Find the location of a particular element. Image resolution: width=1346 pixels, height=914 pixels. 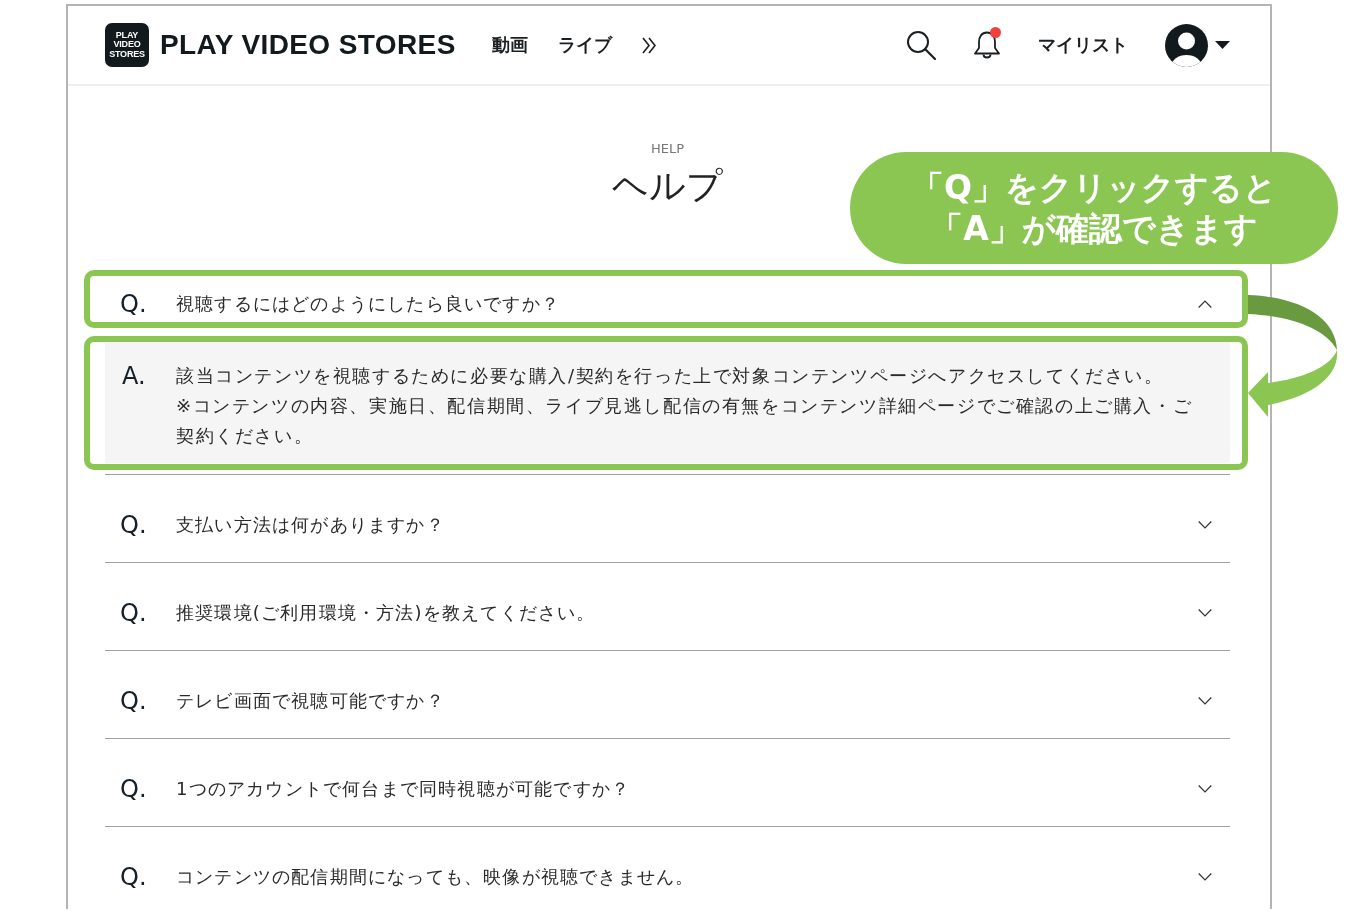

faq-question: テレビ画面で視聴可能ですか？ is located at coordinates (310, 701).